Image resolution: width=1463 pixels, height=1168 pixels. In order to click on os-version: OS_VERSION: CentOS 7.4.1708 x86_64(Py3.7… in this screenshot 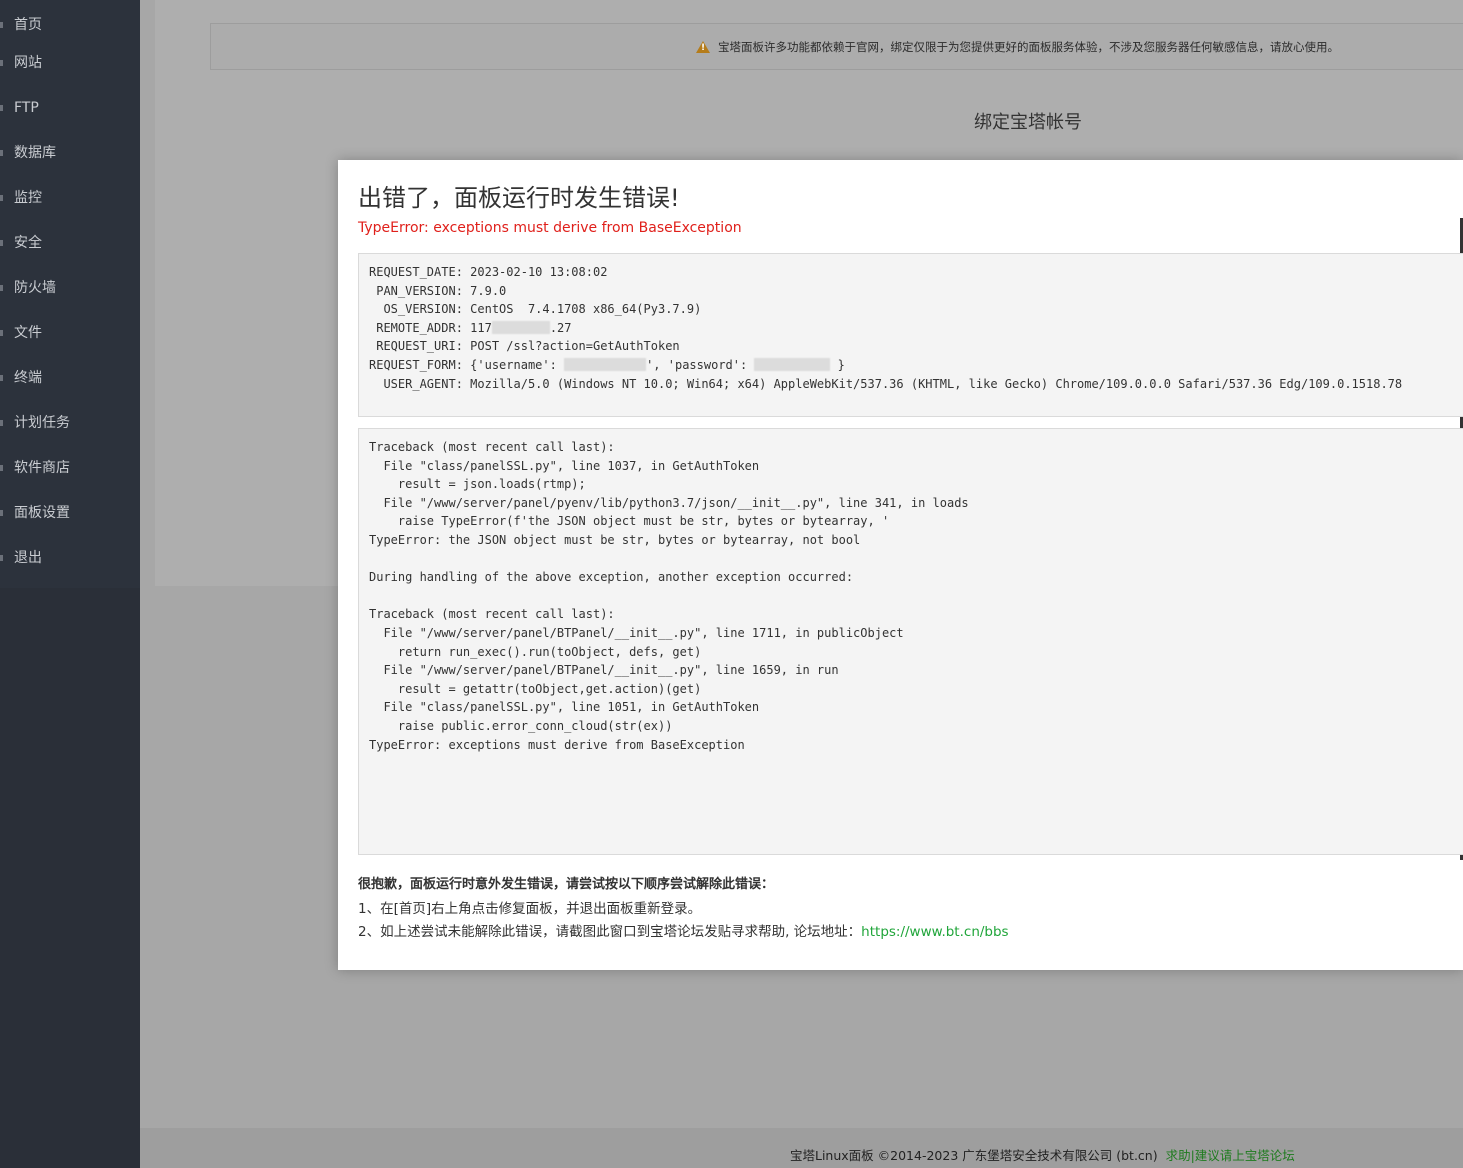, I will do `click(535, 309)`.